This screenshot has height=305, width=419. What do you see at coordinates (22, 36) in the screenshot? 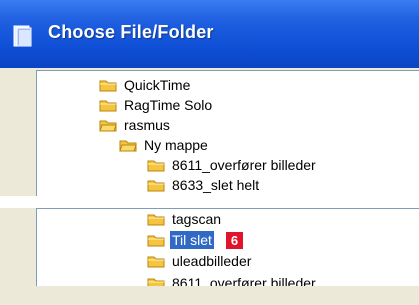
I see `window-app-icon` at bounding box center [22, 36].